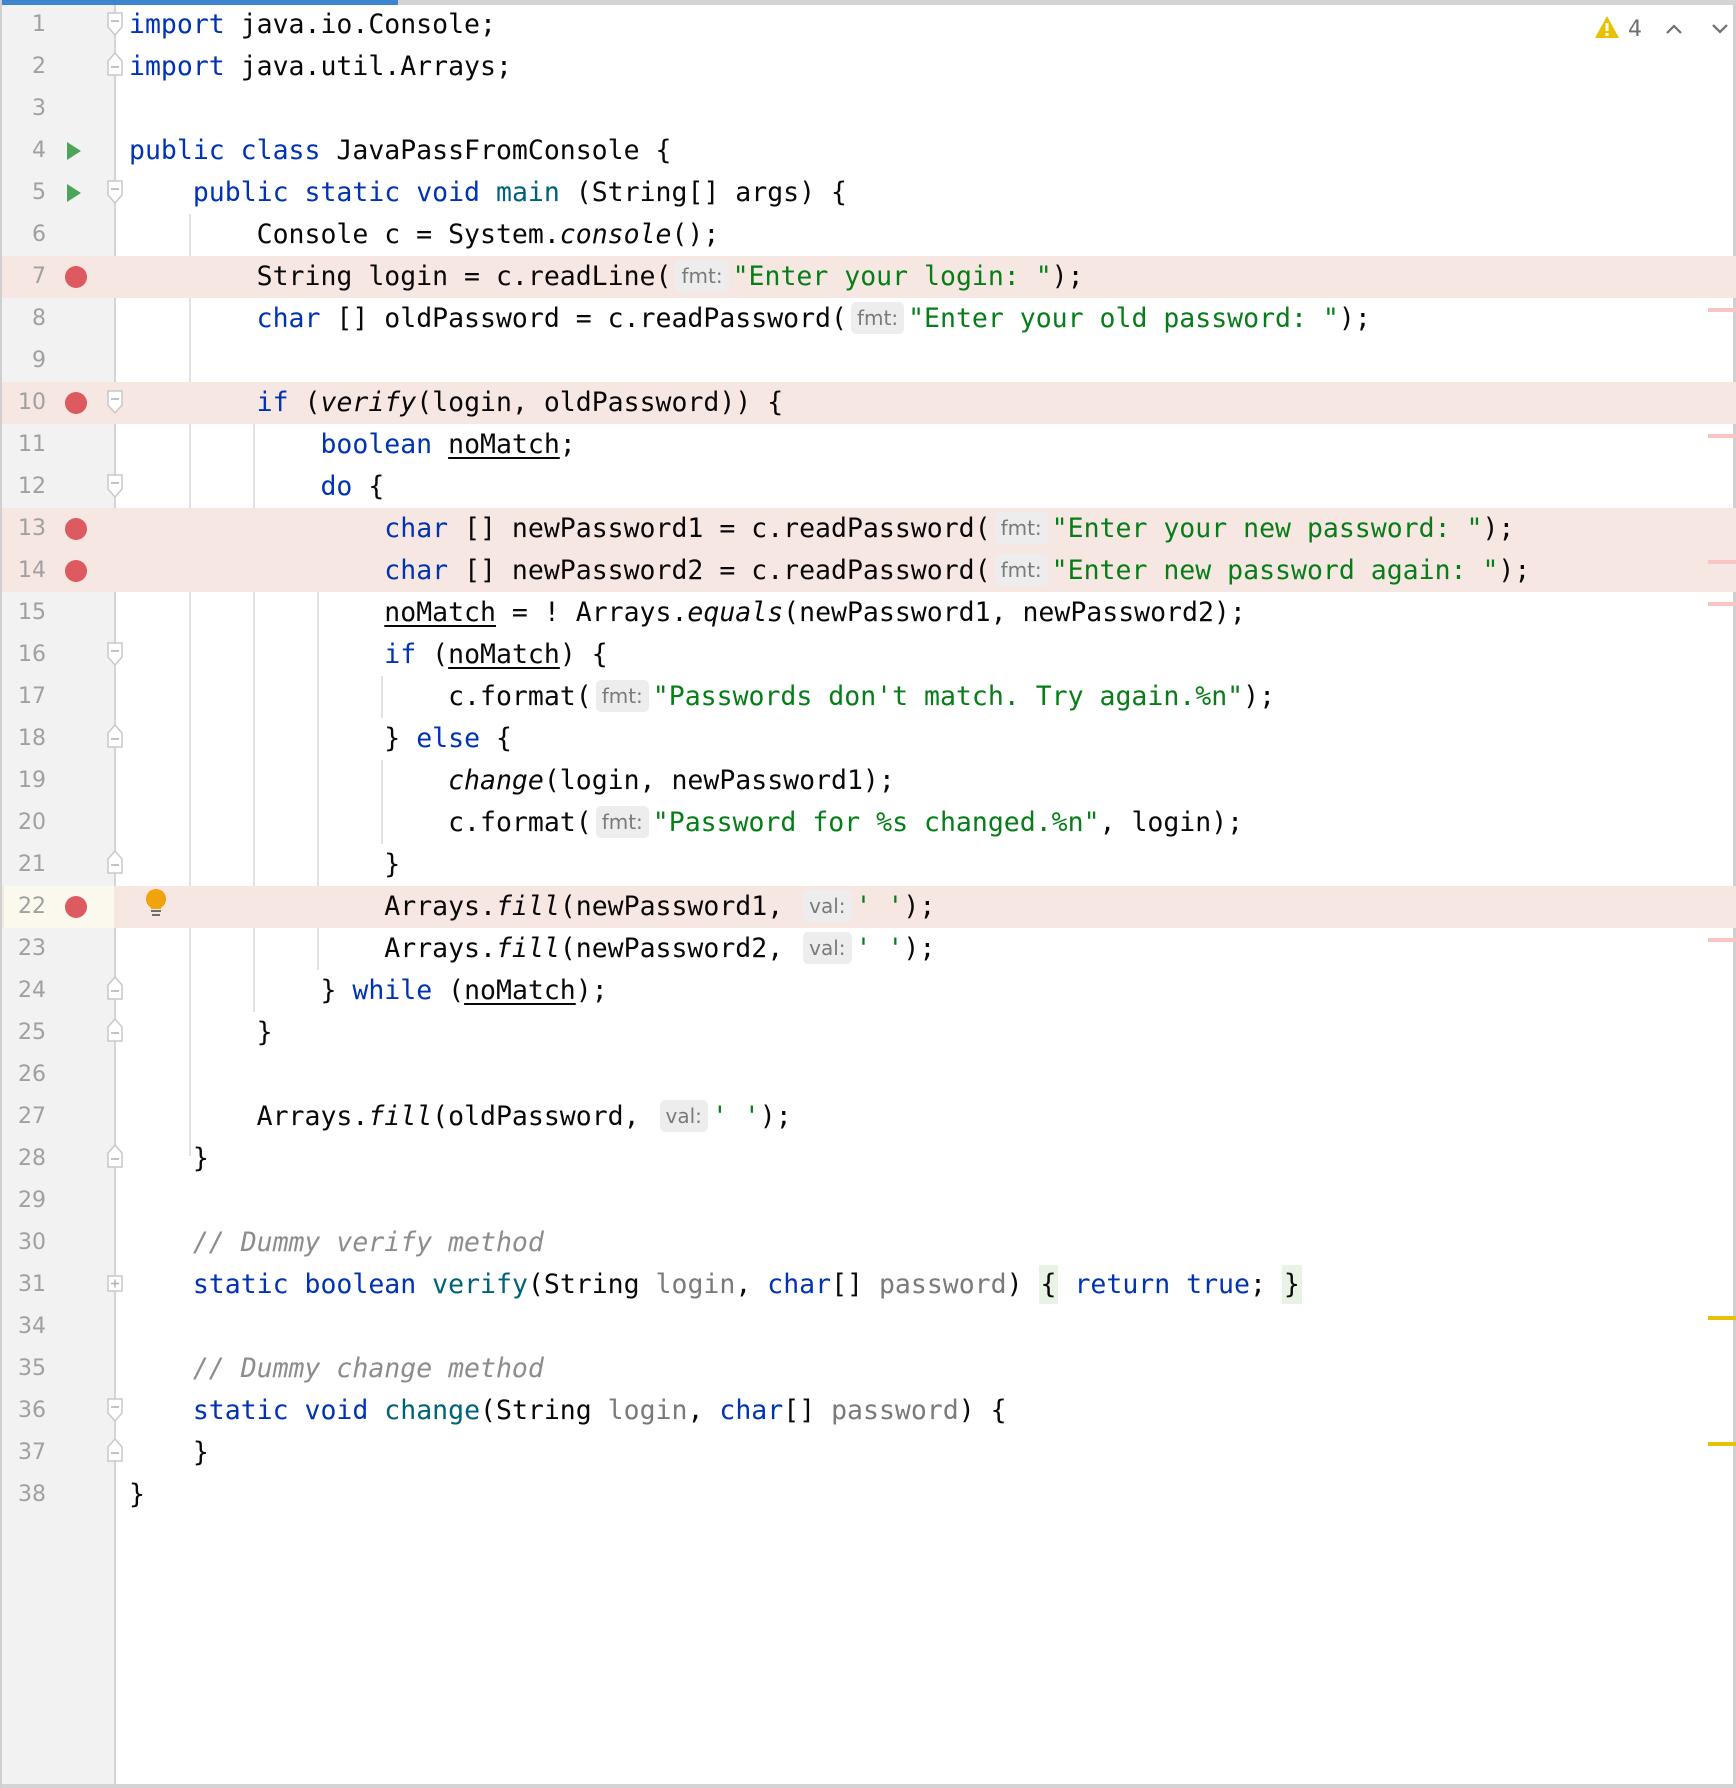 This screenshot has width=1736, height=1788. What do you see at coordinates (869, 25) in the screenshot?
I see `code-line: 1 import java.io.Console;` at bounding box center [869, 25].